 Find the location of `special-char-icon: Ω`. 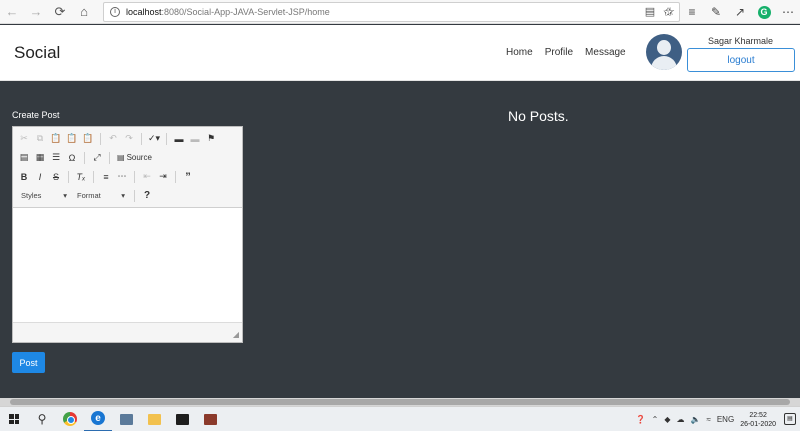

special-char-icon: Ω is located at coordinates (72, 158).